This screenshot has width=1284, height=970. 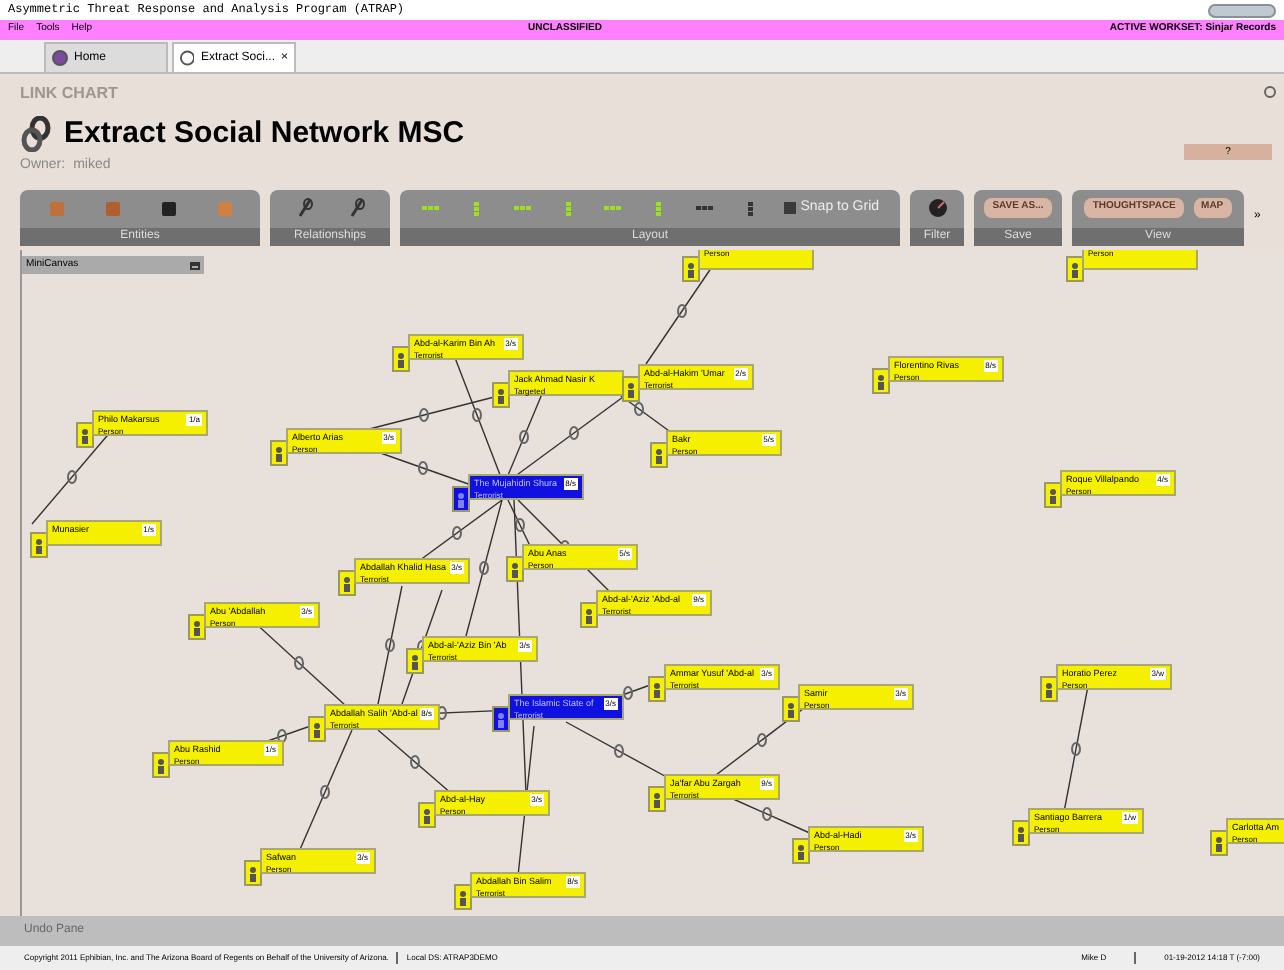 What do you see at coordinates (36, 134) in the screenshot?
I see `link-chart-icon` at bounding box center [36, 134].